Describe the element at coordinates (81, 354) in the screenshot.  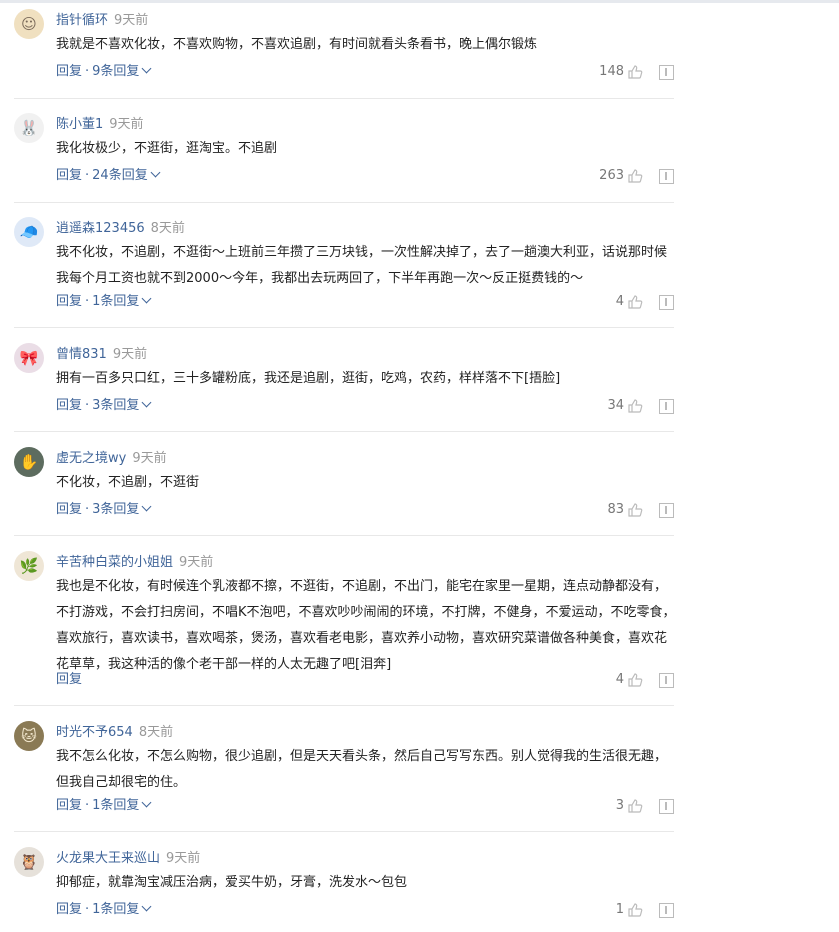
I see `username: 曾情831` at that location.